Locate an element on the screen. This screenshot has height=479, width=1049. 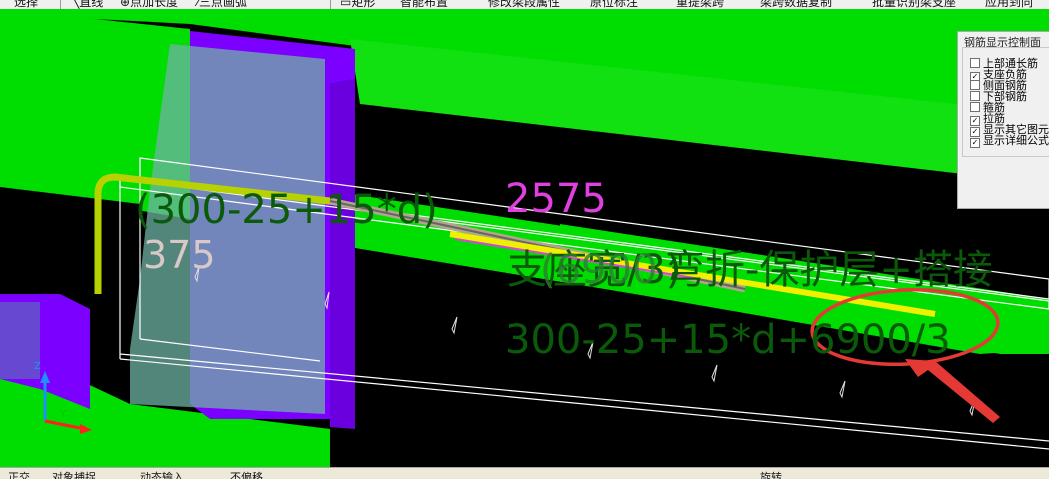
re-extract-span-label: 重提梁跨 is located at coordinates (700, 4).